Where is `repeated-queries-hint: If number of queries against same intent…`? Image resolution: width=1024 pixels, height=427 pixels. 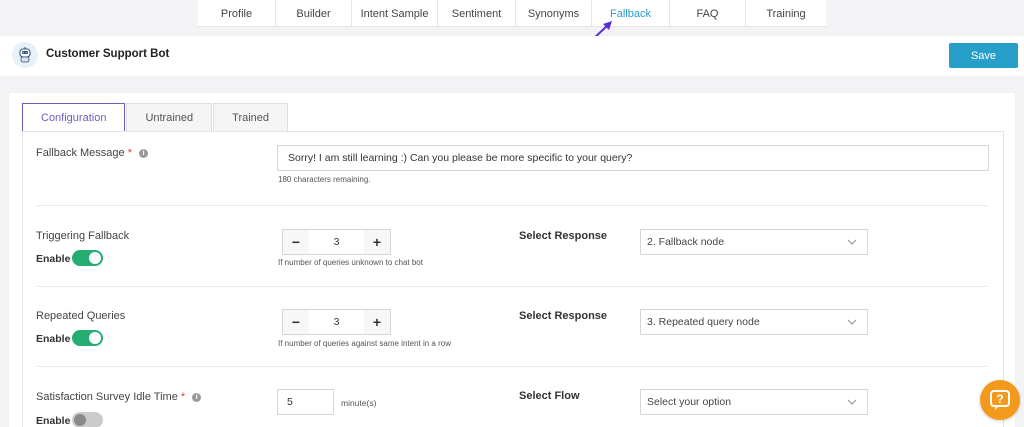 repeated-queries-hint: If number of queries against same intent… is located at coordinates (364, 343).